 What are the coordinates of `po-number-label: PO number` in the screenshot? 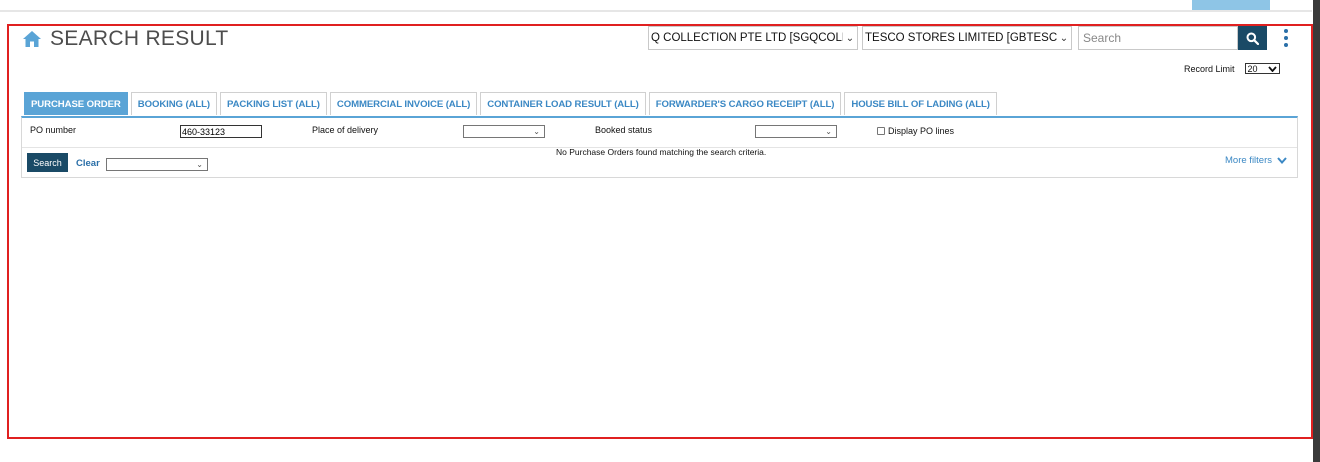 It's located at (53, 130).